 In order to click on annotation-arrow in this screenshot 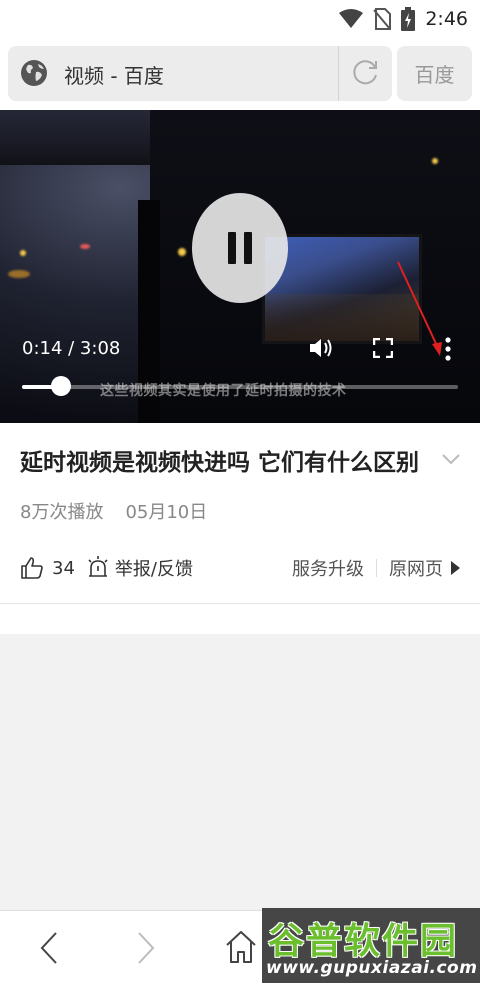, I will do `click(419, 308)`.